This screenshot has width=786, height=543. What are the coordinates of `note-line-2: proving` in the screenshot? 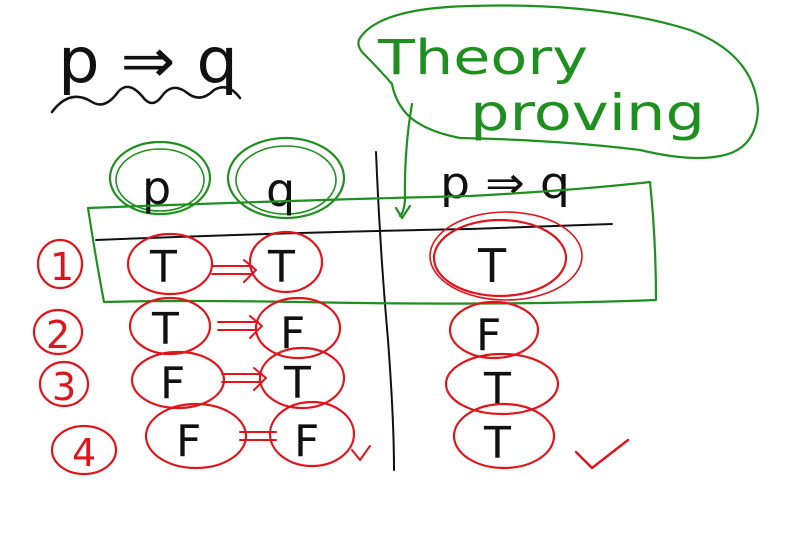 It's located at (587, 113).